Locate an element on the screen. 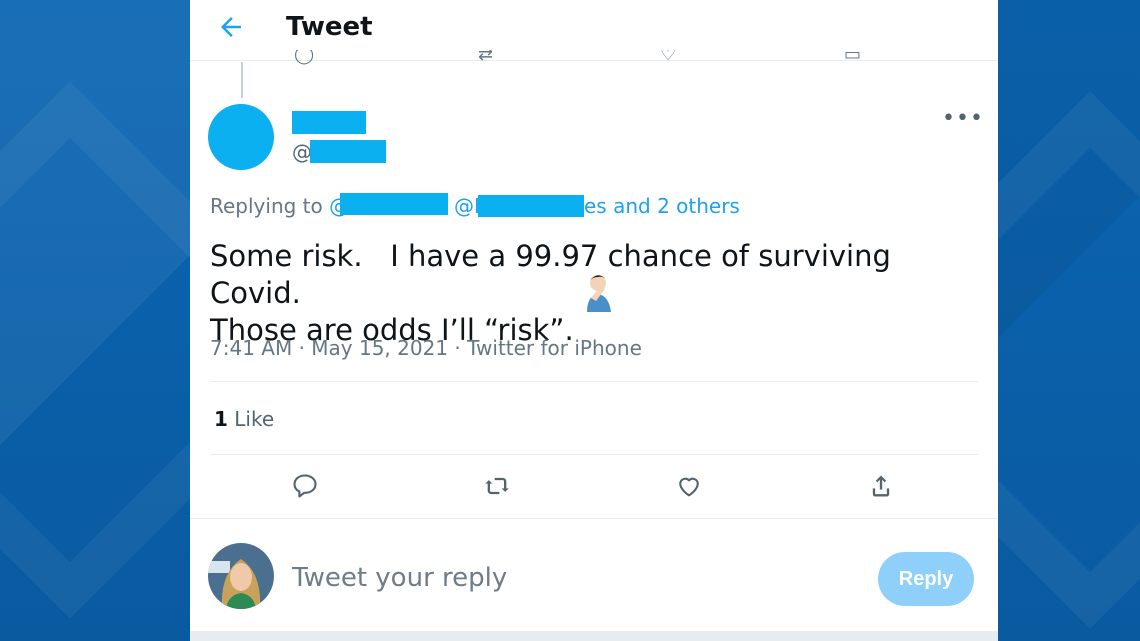 This screenshot has width=1140, height=641. likes-count: 1 Like is located at coordinates (244, 419).